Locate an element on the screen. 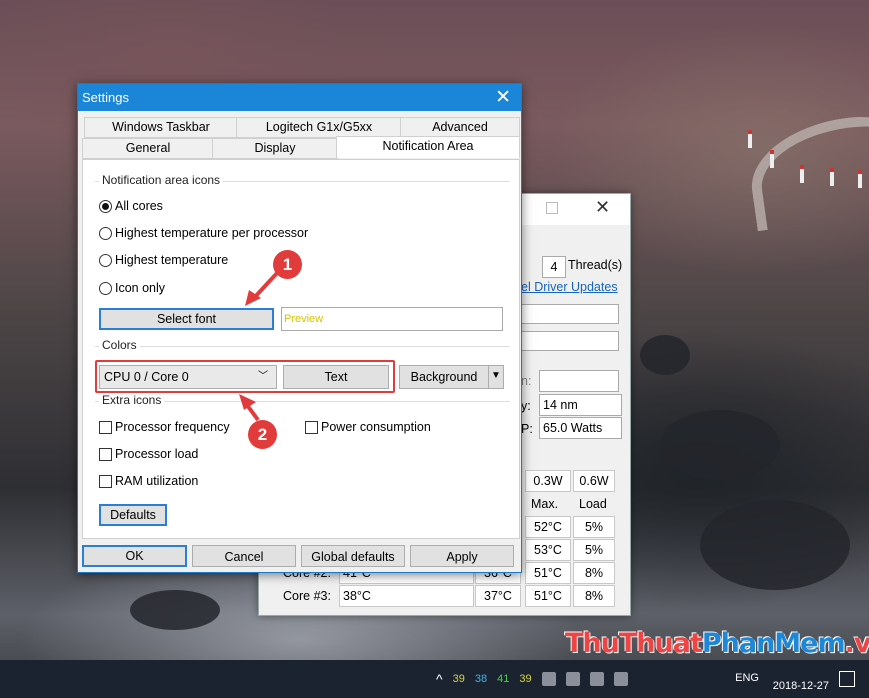  tab-logitech: Logitech G1x/G5xx is located at coordinates (319, 127).